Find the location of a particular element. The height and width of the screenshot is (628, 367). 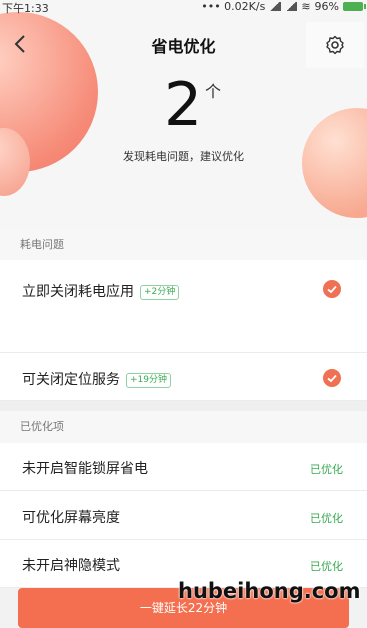

time-gain-badge: +19分钟 is located at coordinates (148, 380).